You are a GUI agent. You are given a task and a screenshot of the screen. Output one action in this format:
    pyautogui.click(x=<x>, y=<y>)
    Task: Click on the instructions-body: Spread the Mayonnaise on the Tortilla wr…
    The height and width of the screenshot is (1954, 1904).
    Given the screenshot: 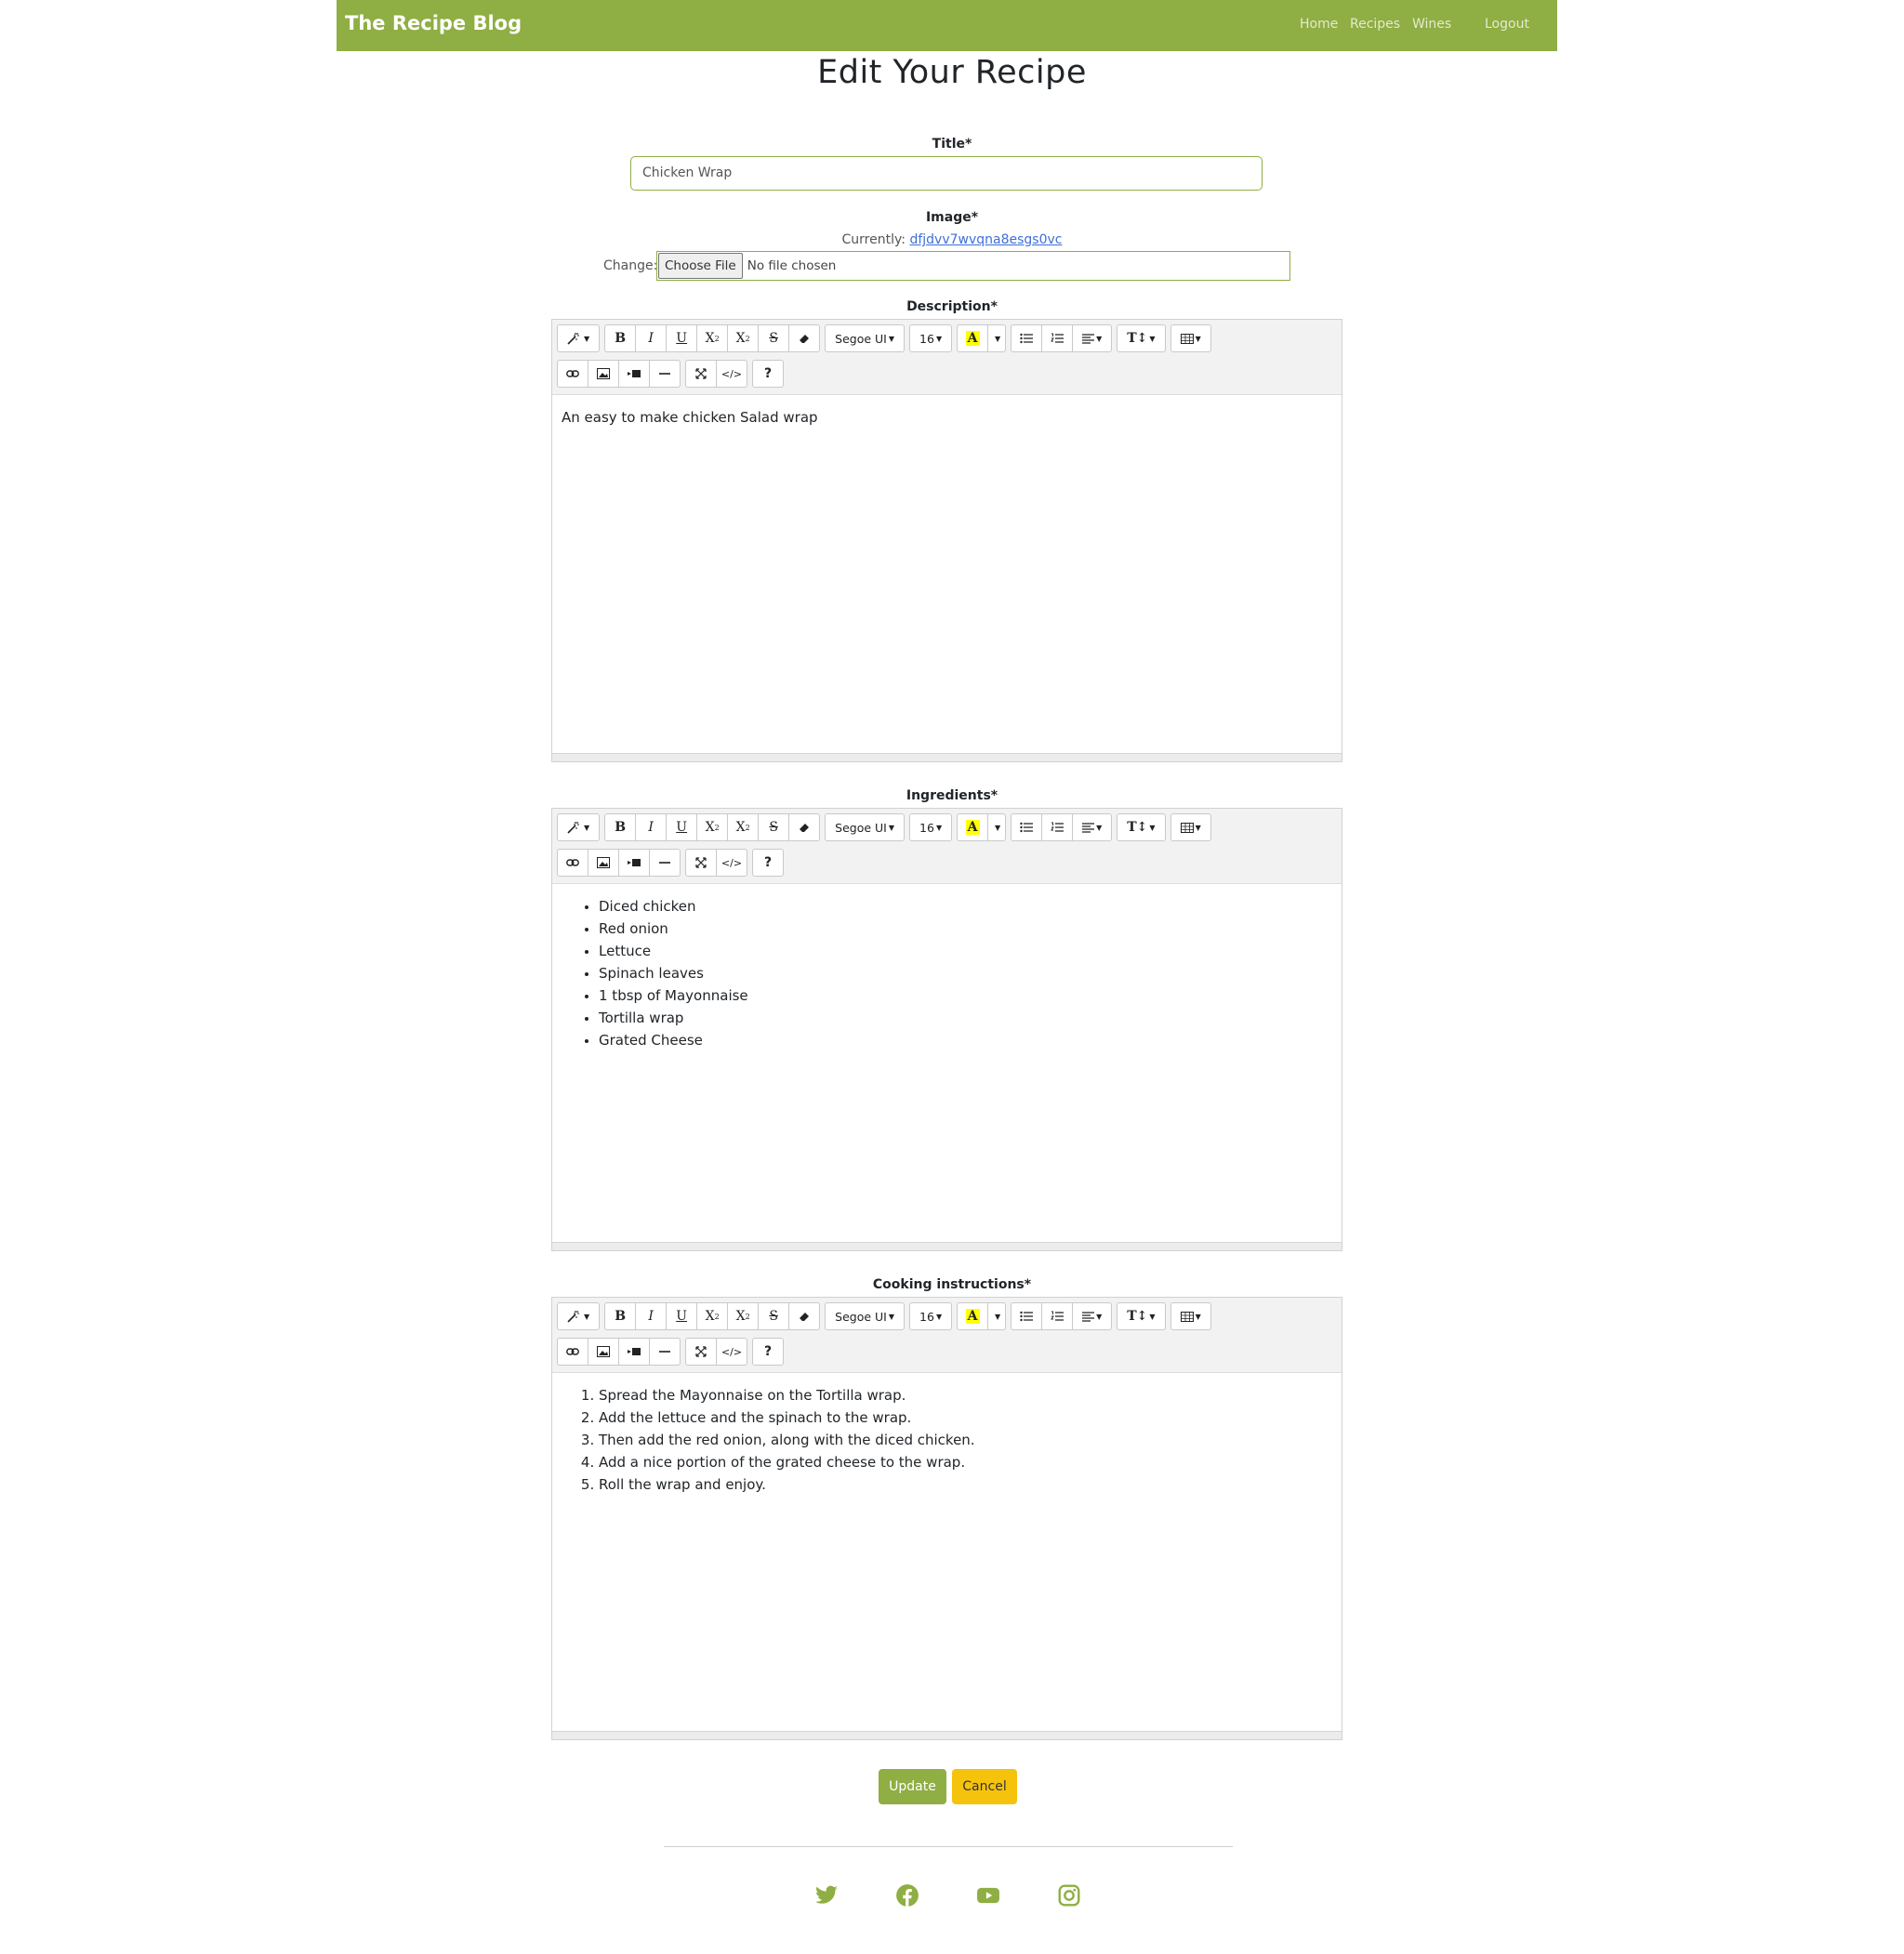 What is the action you would take?
    pyautogui.click(x=947, y=1440)
    